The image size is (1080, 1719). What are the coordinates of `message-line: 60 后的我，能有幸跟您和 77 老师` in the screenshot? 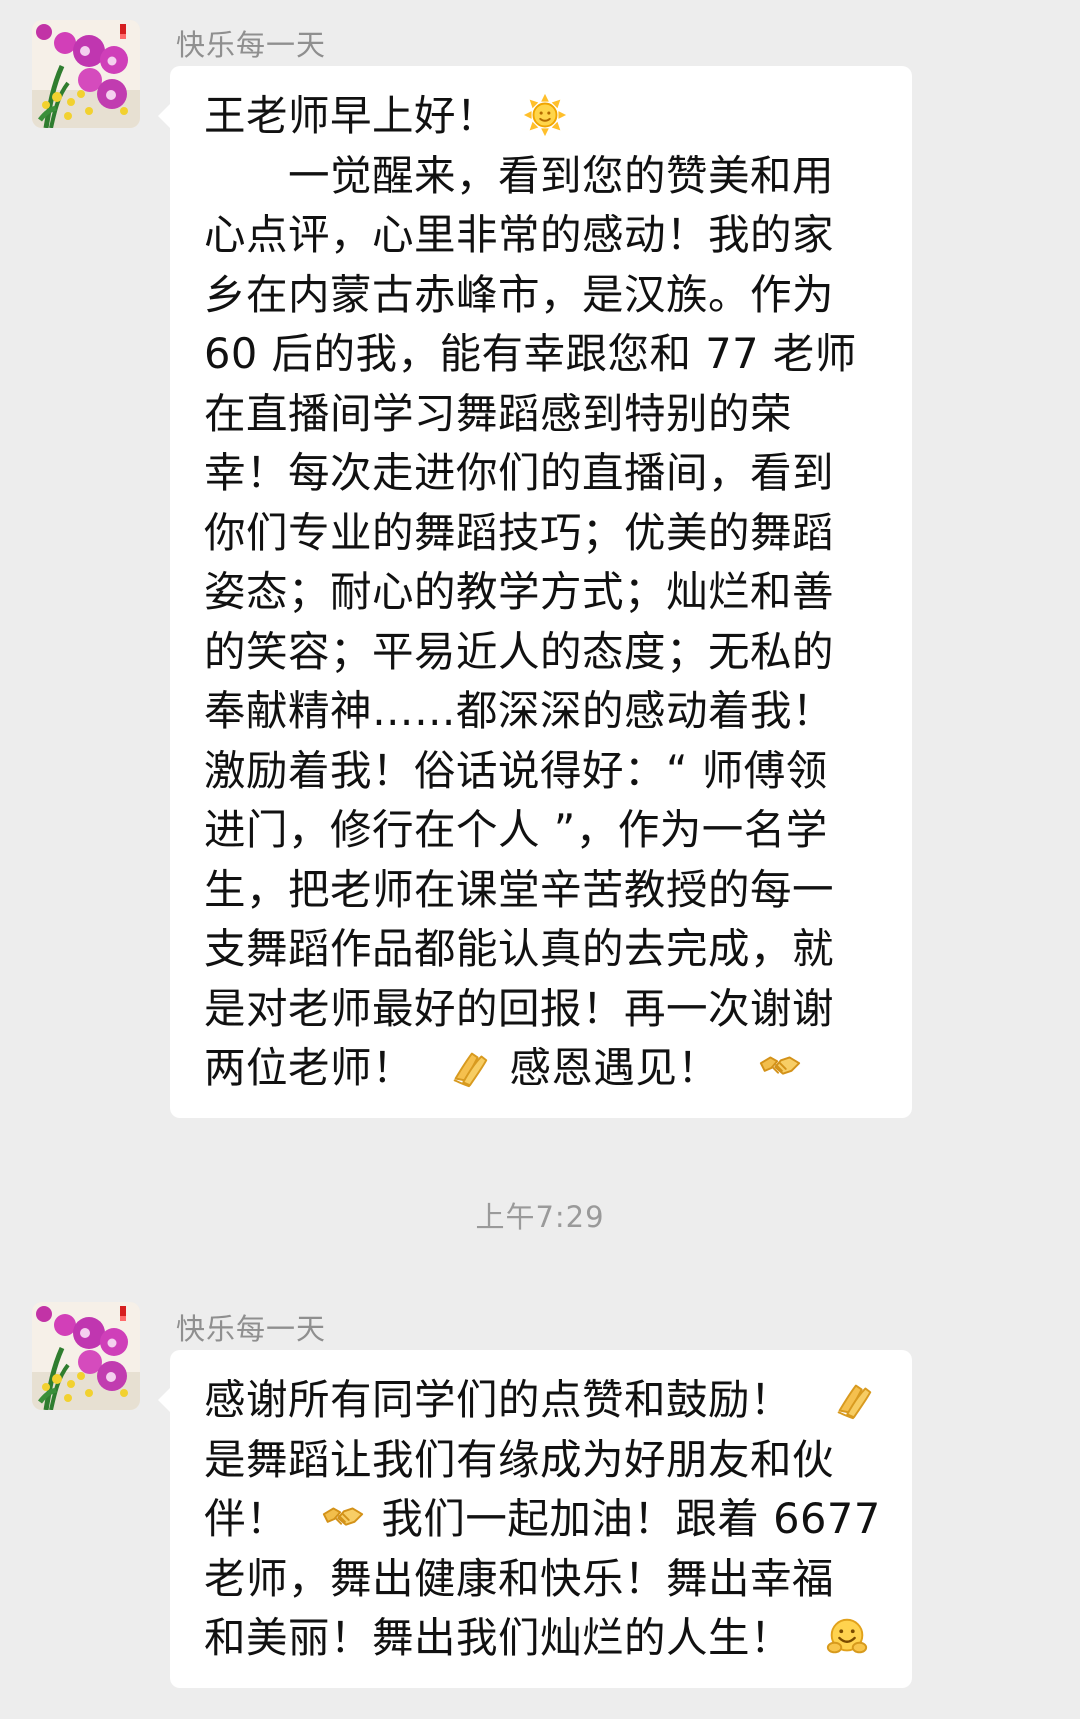 It's located at (530, 353).